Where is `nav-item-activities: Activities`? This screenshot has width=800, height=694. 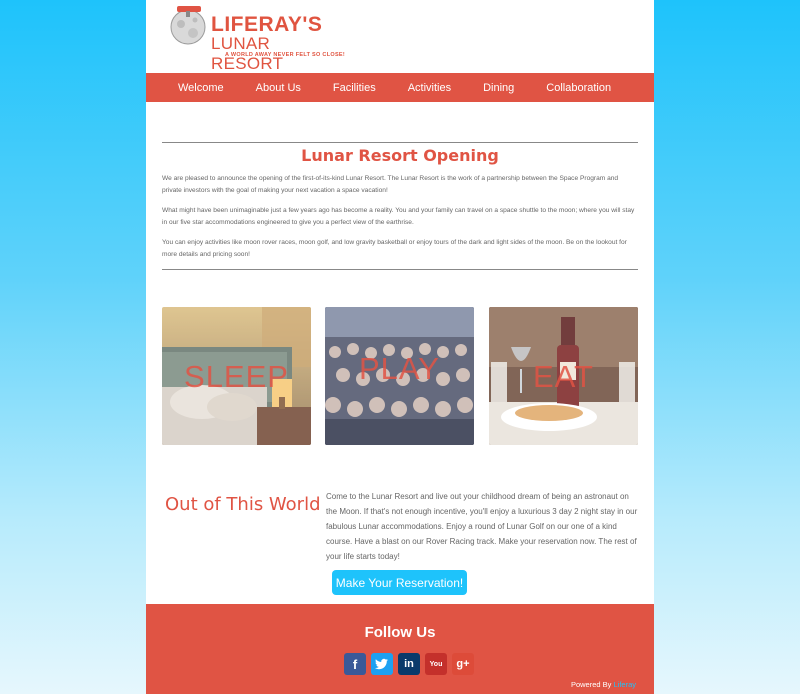 nav-item-activities: Activities is located at coordinates (429, 88).